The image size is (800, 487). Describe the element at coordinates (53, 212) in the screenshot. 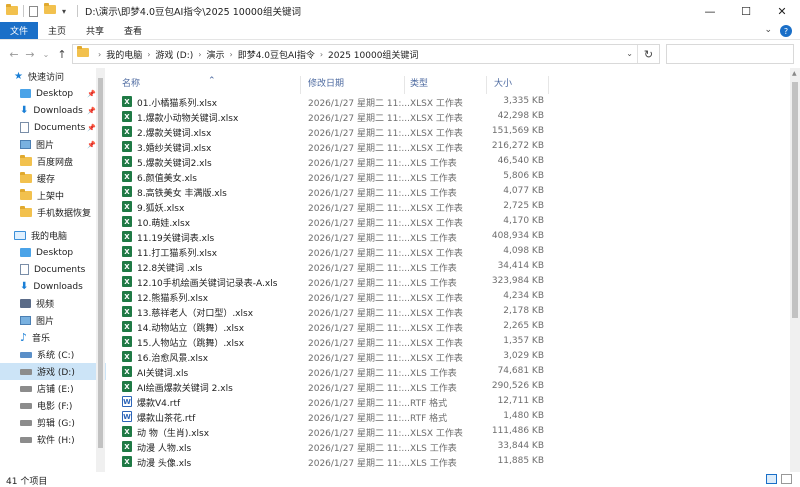

I see `nav-item-quick-access: 手机数据恢复` at that location.